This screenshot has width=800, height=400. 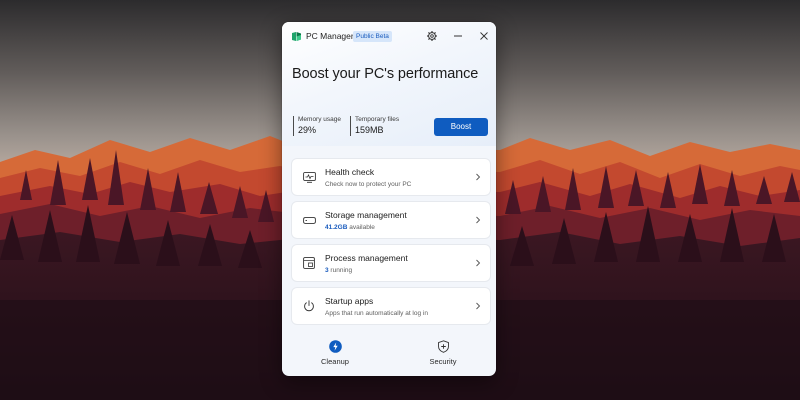 What do you see at coordinates (461, 127) in the screenshot?
I see `boost-button: Boost` at bounding box center [461, 127].